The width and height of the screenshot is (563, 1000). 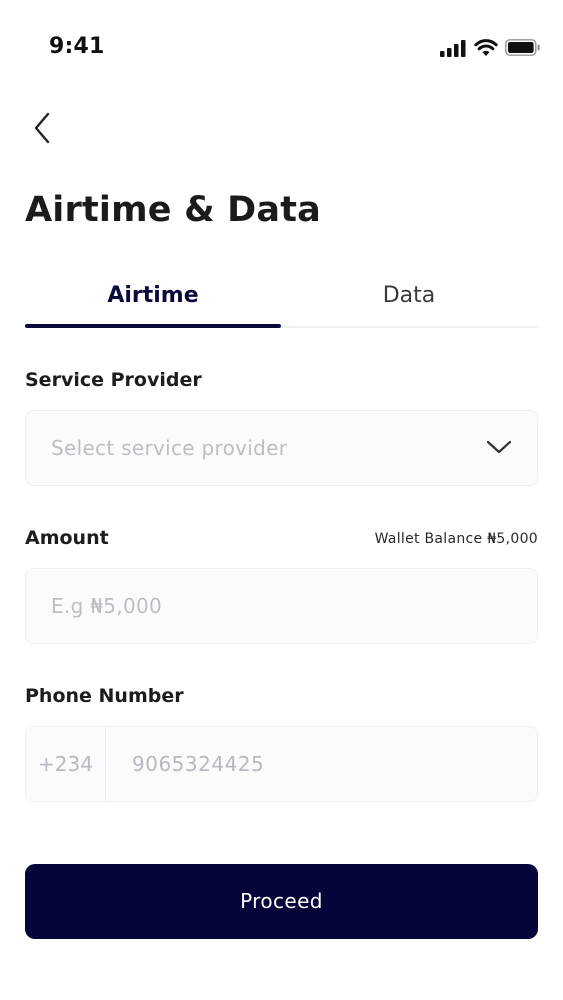 What do you see at coordinates (409, 303) in the screenshot?
I see `tab-data: Data` at bounding box center [409, 303].